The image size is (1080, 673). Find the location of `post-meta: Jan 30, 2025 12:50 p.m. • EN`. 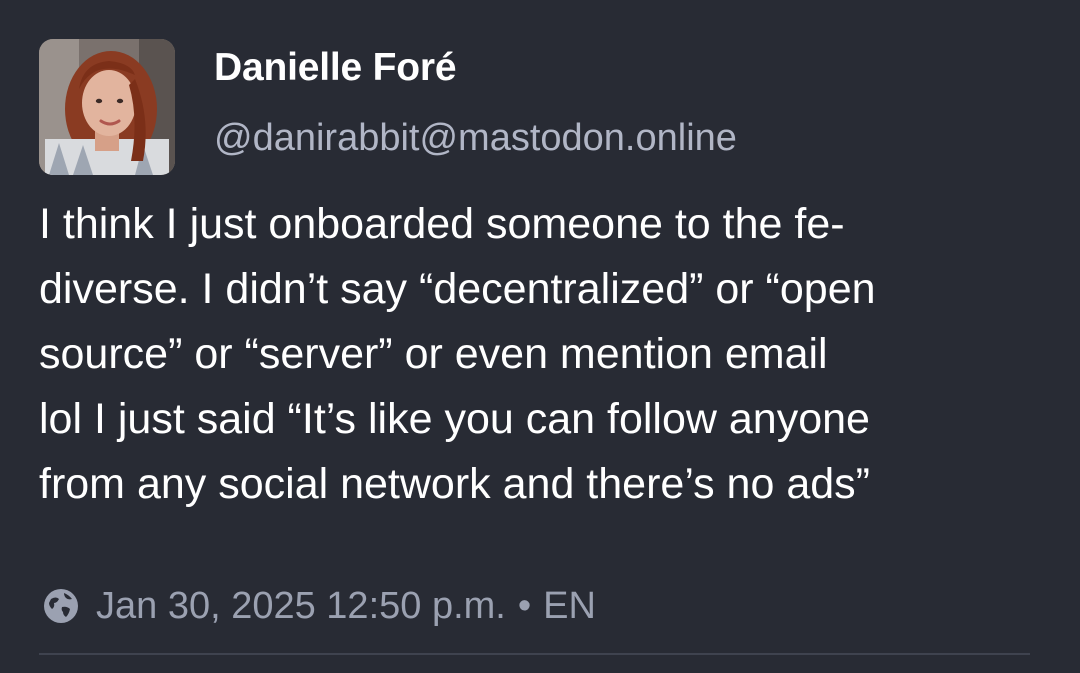

post-meta: Jan 30, 2025 12:50 p.m. • EN is located at coordinates (319, 606).